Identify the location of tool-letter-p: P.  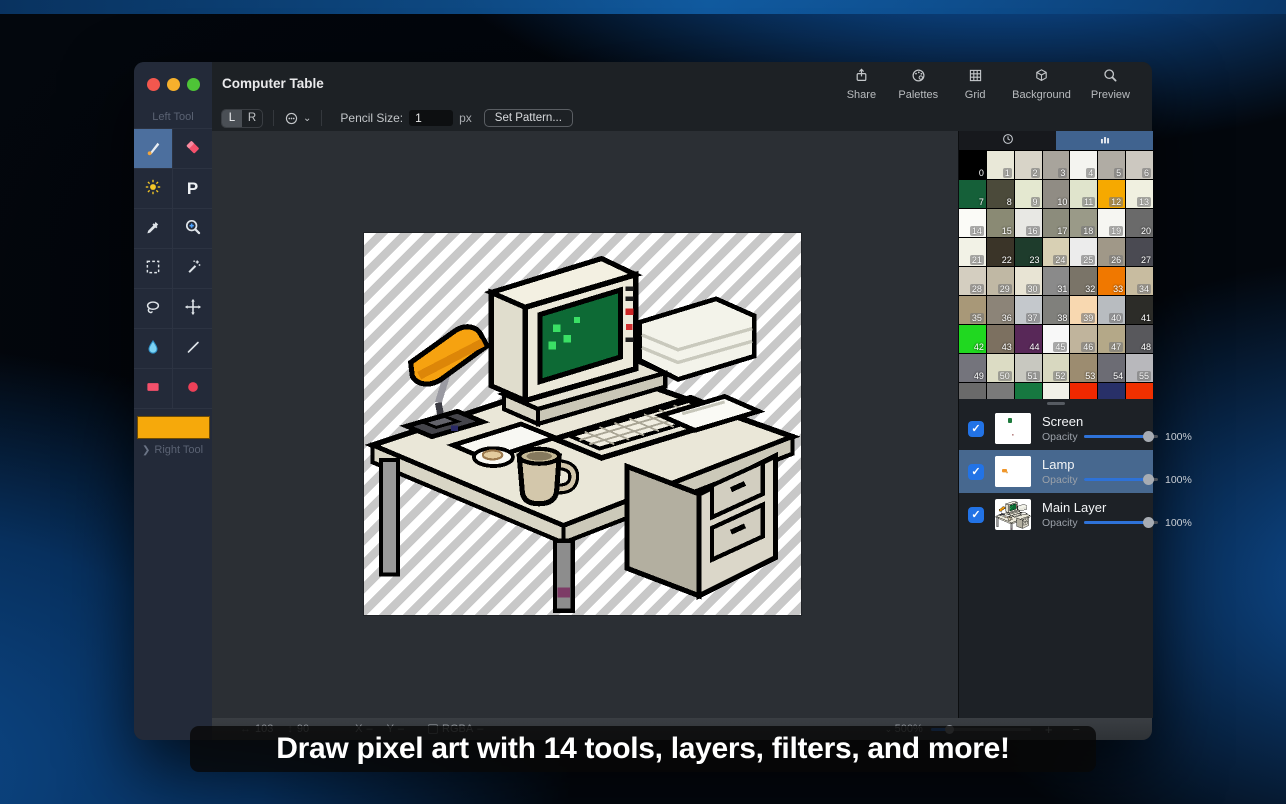
(192, 189).